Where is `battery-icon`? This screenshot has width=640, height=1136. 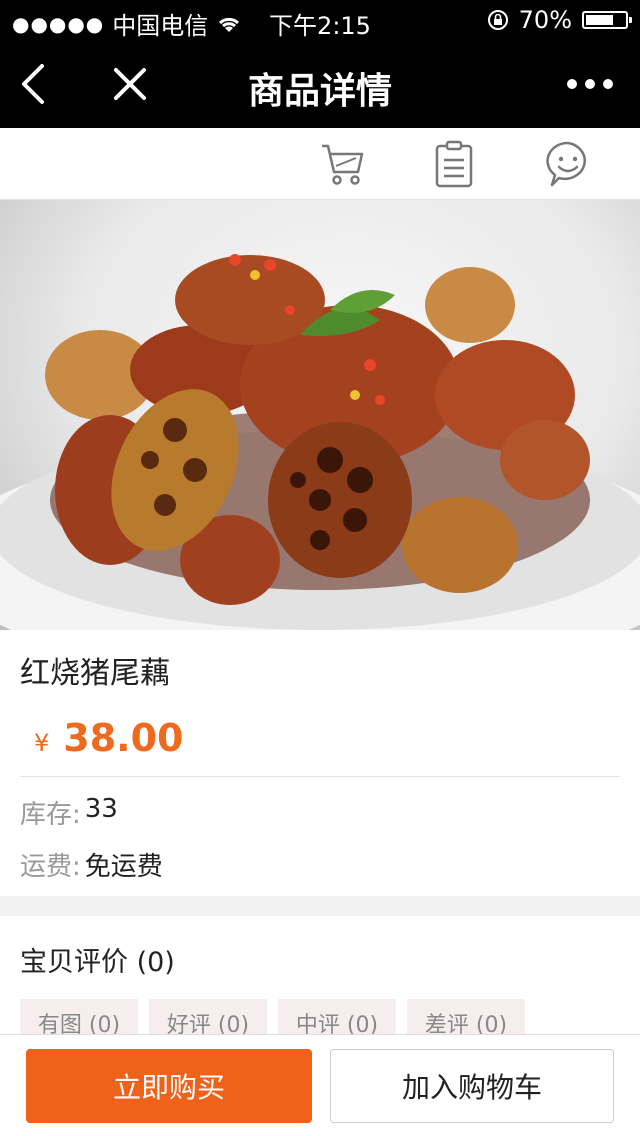 battery-icon is located at coordinates (607, 20).